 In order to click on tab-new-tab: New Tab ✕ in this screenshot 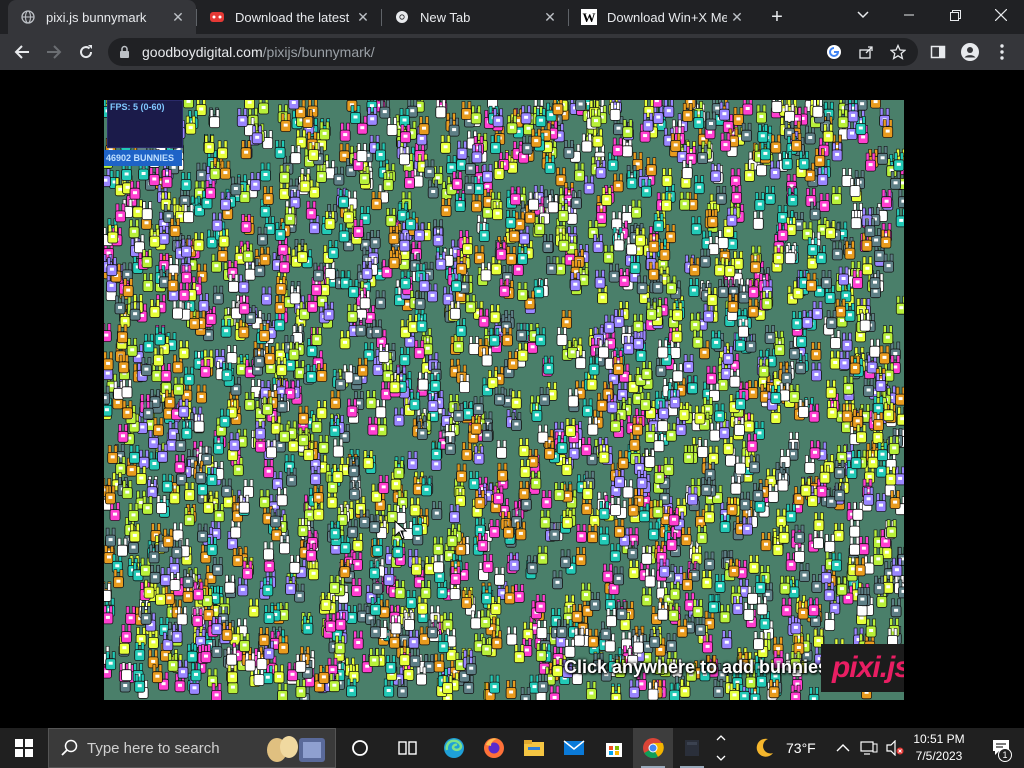, I will do `click(475, 17)`.